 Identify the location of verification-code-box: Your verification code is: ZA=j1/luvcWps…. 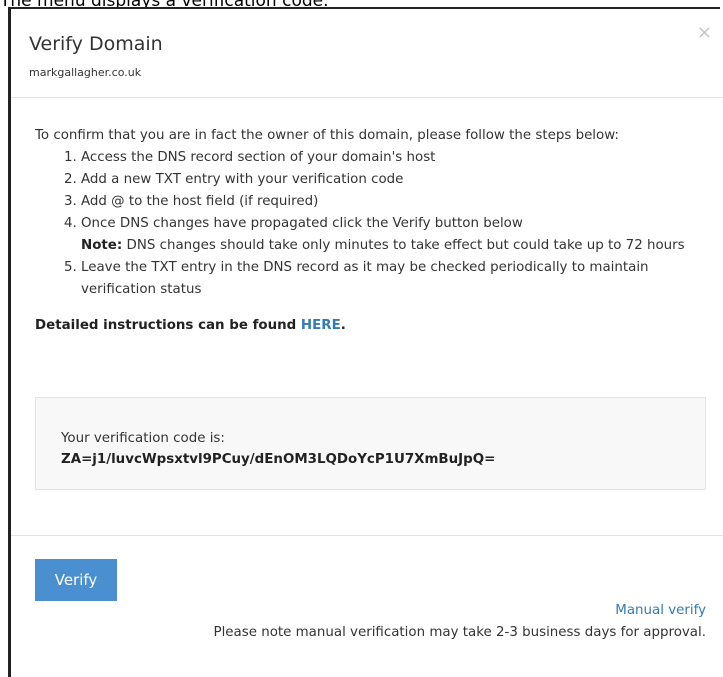
(370, 443).